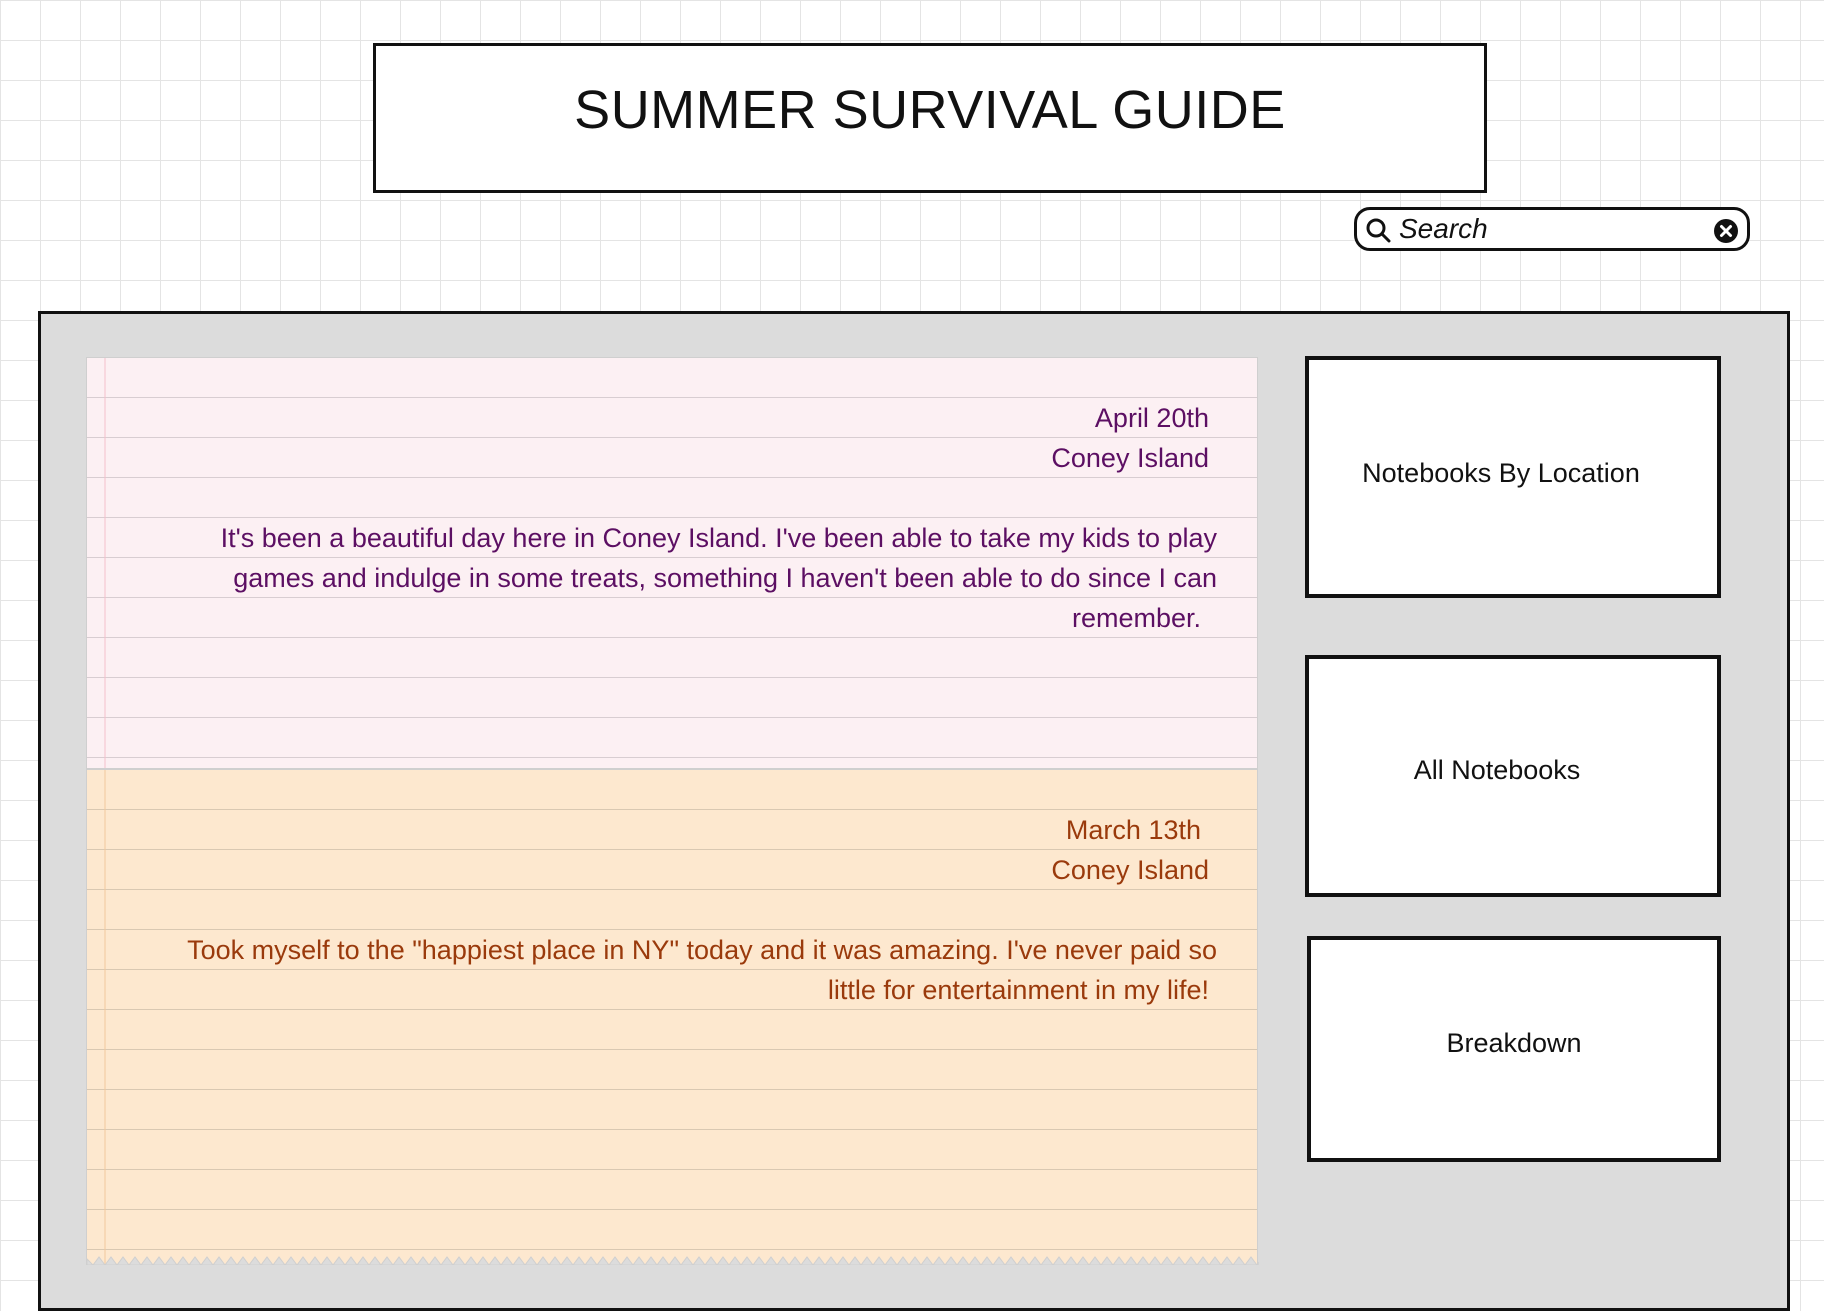  Describe the element at coordinates (1136, 618) in the screenshot. I see `note-body-line: remember.` at that location.